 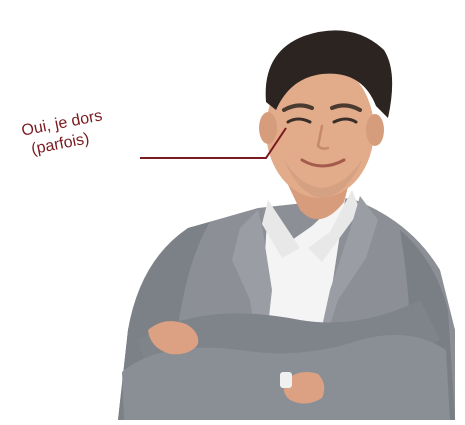 What do you see at coordinates (375, 130) in the screenshot?
I see `ear-right` at bounding box center [375, 130].